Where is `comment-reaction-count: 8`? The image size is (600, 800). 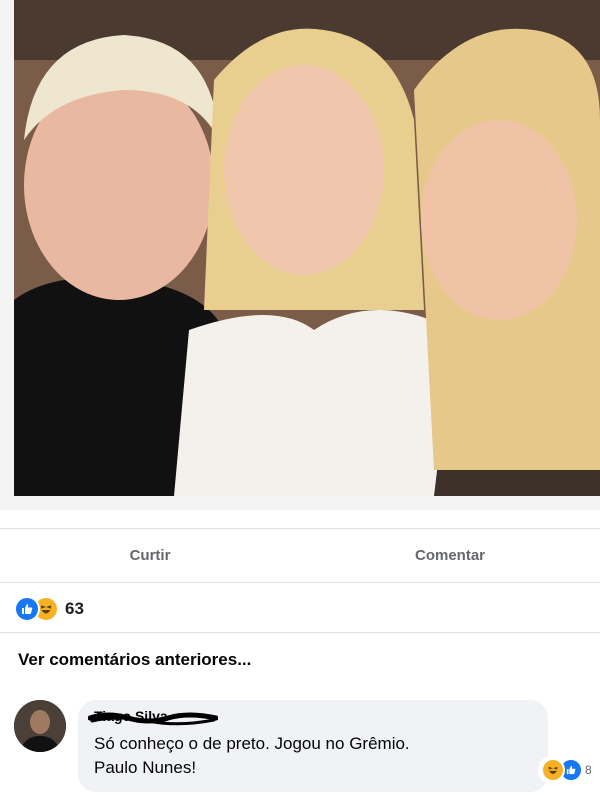
comment-reaction-count: 8 is located at coordinates (588, 770).